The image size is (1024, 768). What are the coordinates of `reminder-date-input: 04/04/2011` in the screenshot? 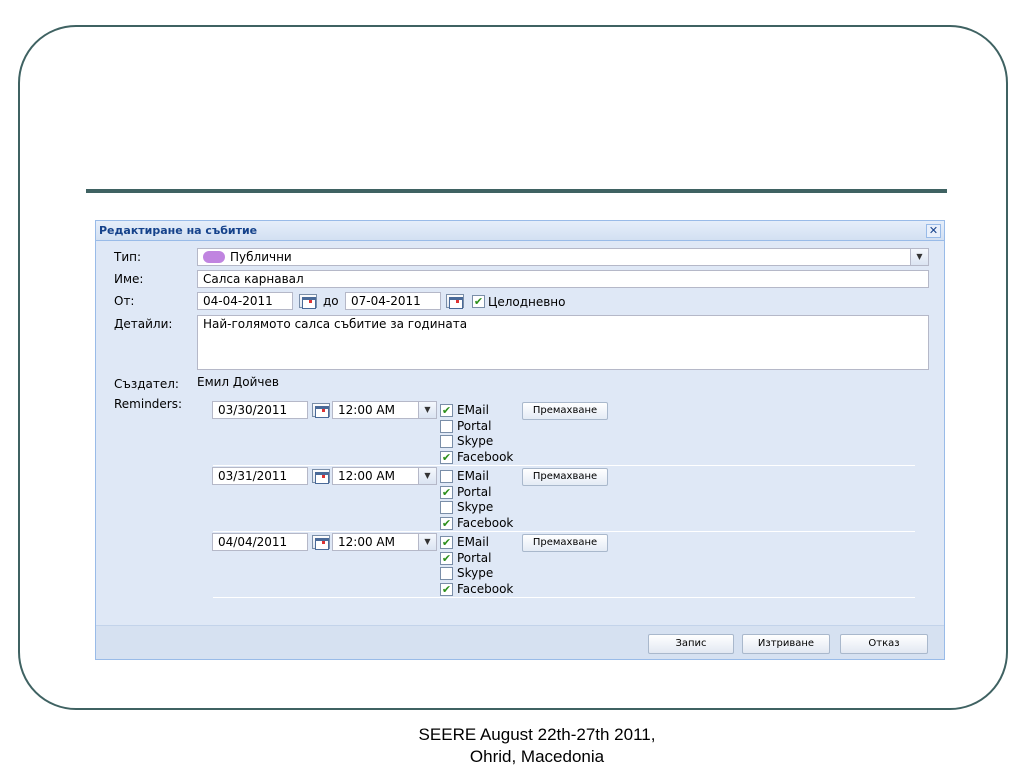 It's located at (260, 542).